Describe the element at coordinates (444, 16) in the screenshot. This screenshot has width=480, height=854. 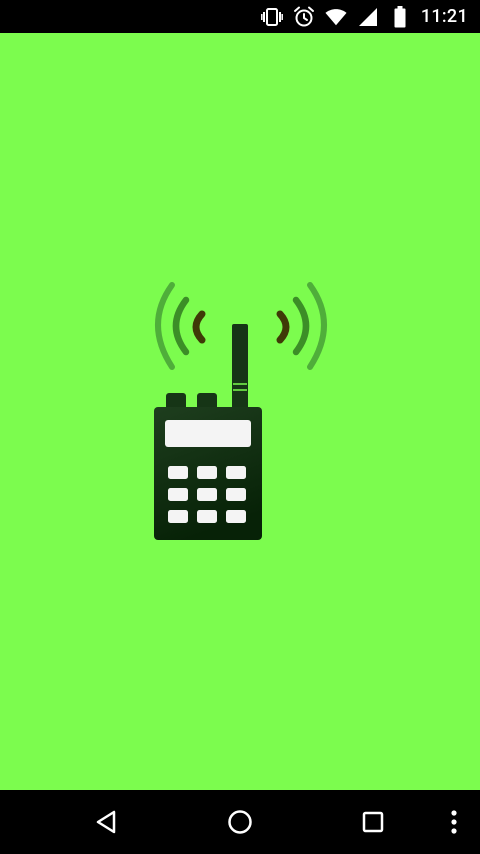
I see `status-time: 11:21` at that location.